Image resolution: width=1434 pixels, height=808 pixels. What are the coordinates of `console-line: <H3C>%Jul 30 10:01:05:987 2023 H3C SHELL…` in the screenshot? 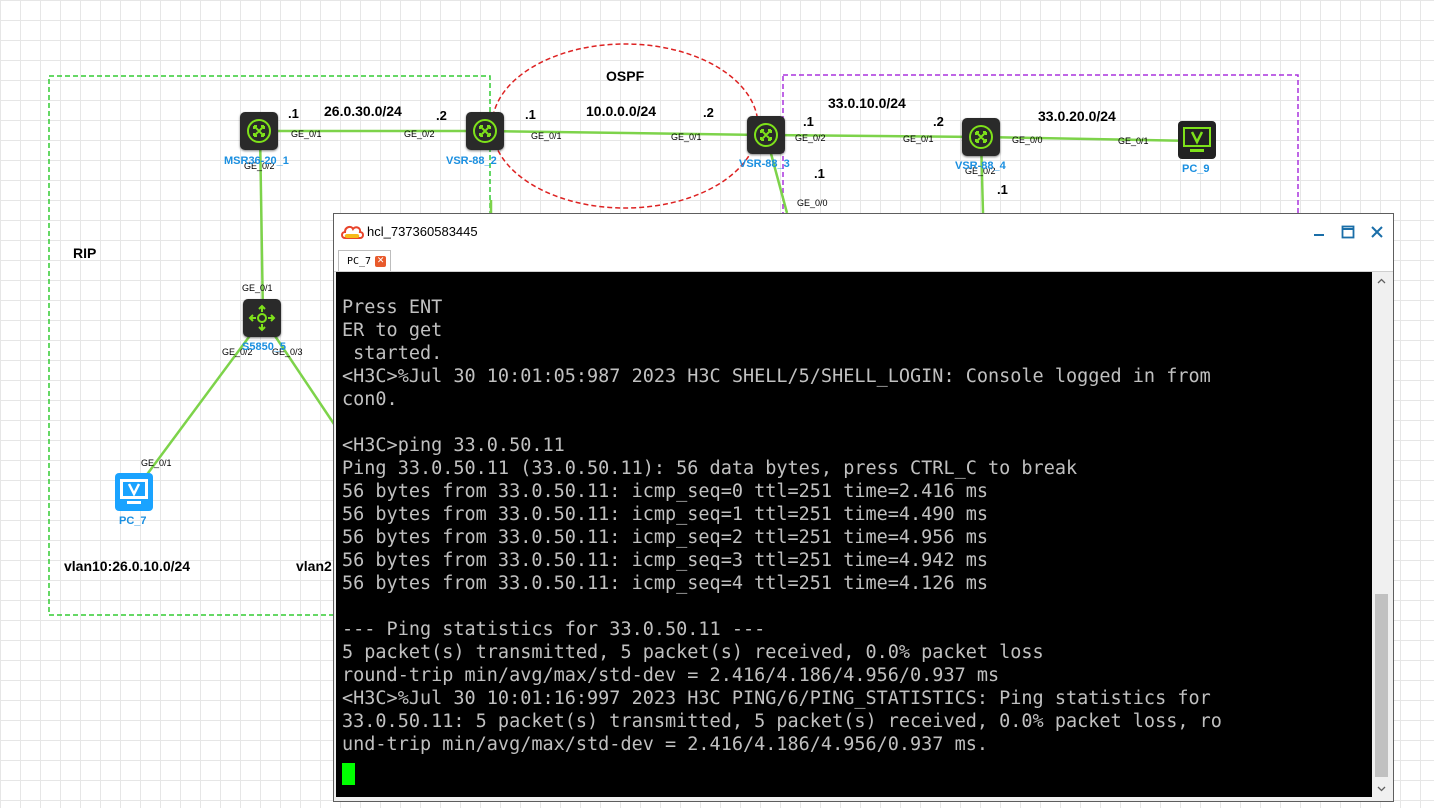 It's located at (776, 376).